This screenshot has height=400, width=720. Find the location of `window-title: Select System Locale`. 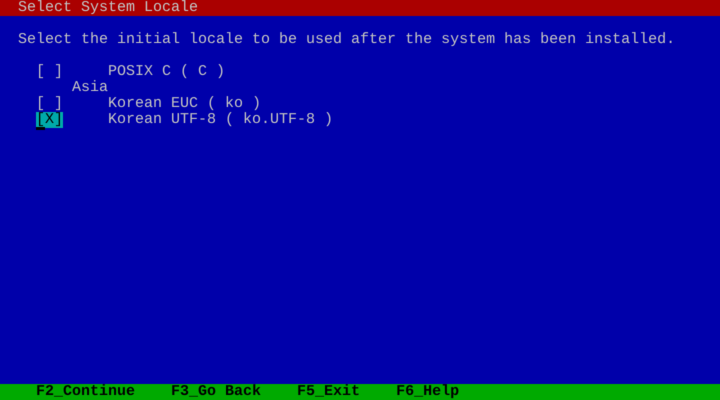

window-title: Select System Locale is located at coordinates (360, 8).